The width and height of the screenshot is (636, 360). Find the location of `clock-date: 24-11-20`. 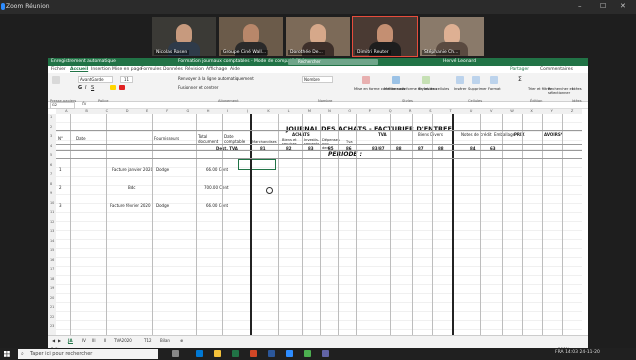

clock-date: 24-11-20 is located at coordinates (589, 352).